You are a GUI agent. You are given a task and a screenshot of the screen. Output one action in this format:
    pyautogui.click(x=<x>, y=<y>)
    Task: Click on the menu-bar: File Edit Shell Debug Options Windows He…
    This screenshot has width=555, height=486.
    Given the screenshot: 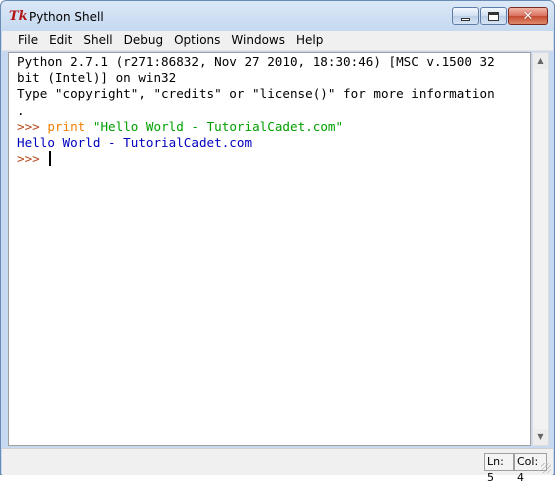 What is the action you would take?
    pyautogui.click(x=277, y=41)
    